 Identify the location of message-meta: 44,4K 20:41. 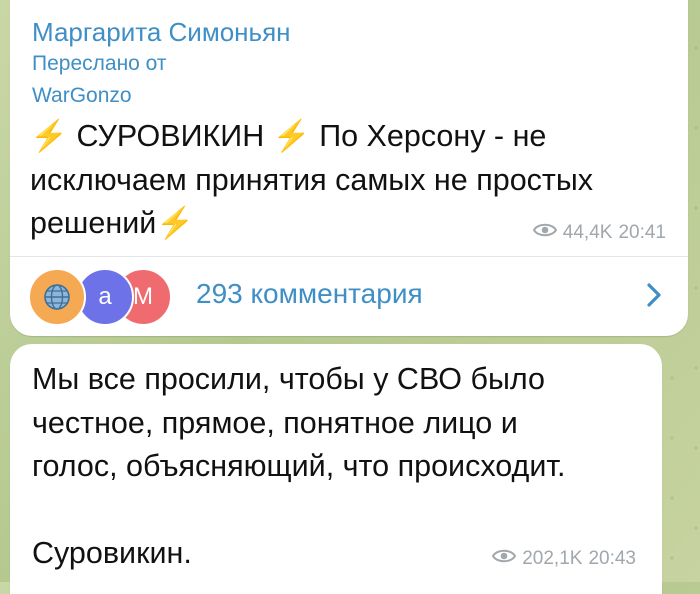
(599, 233).